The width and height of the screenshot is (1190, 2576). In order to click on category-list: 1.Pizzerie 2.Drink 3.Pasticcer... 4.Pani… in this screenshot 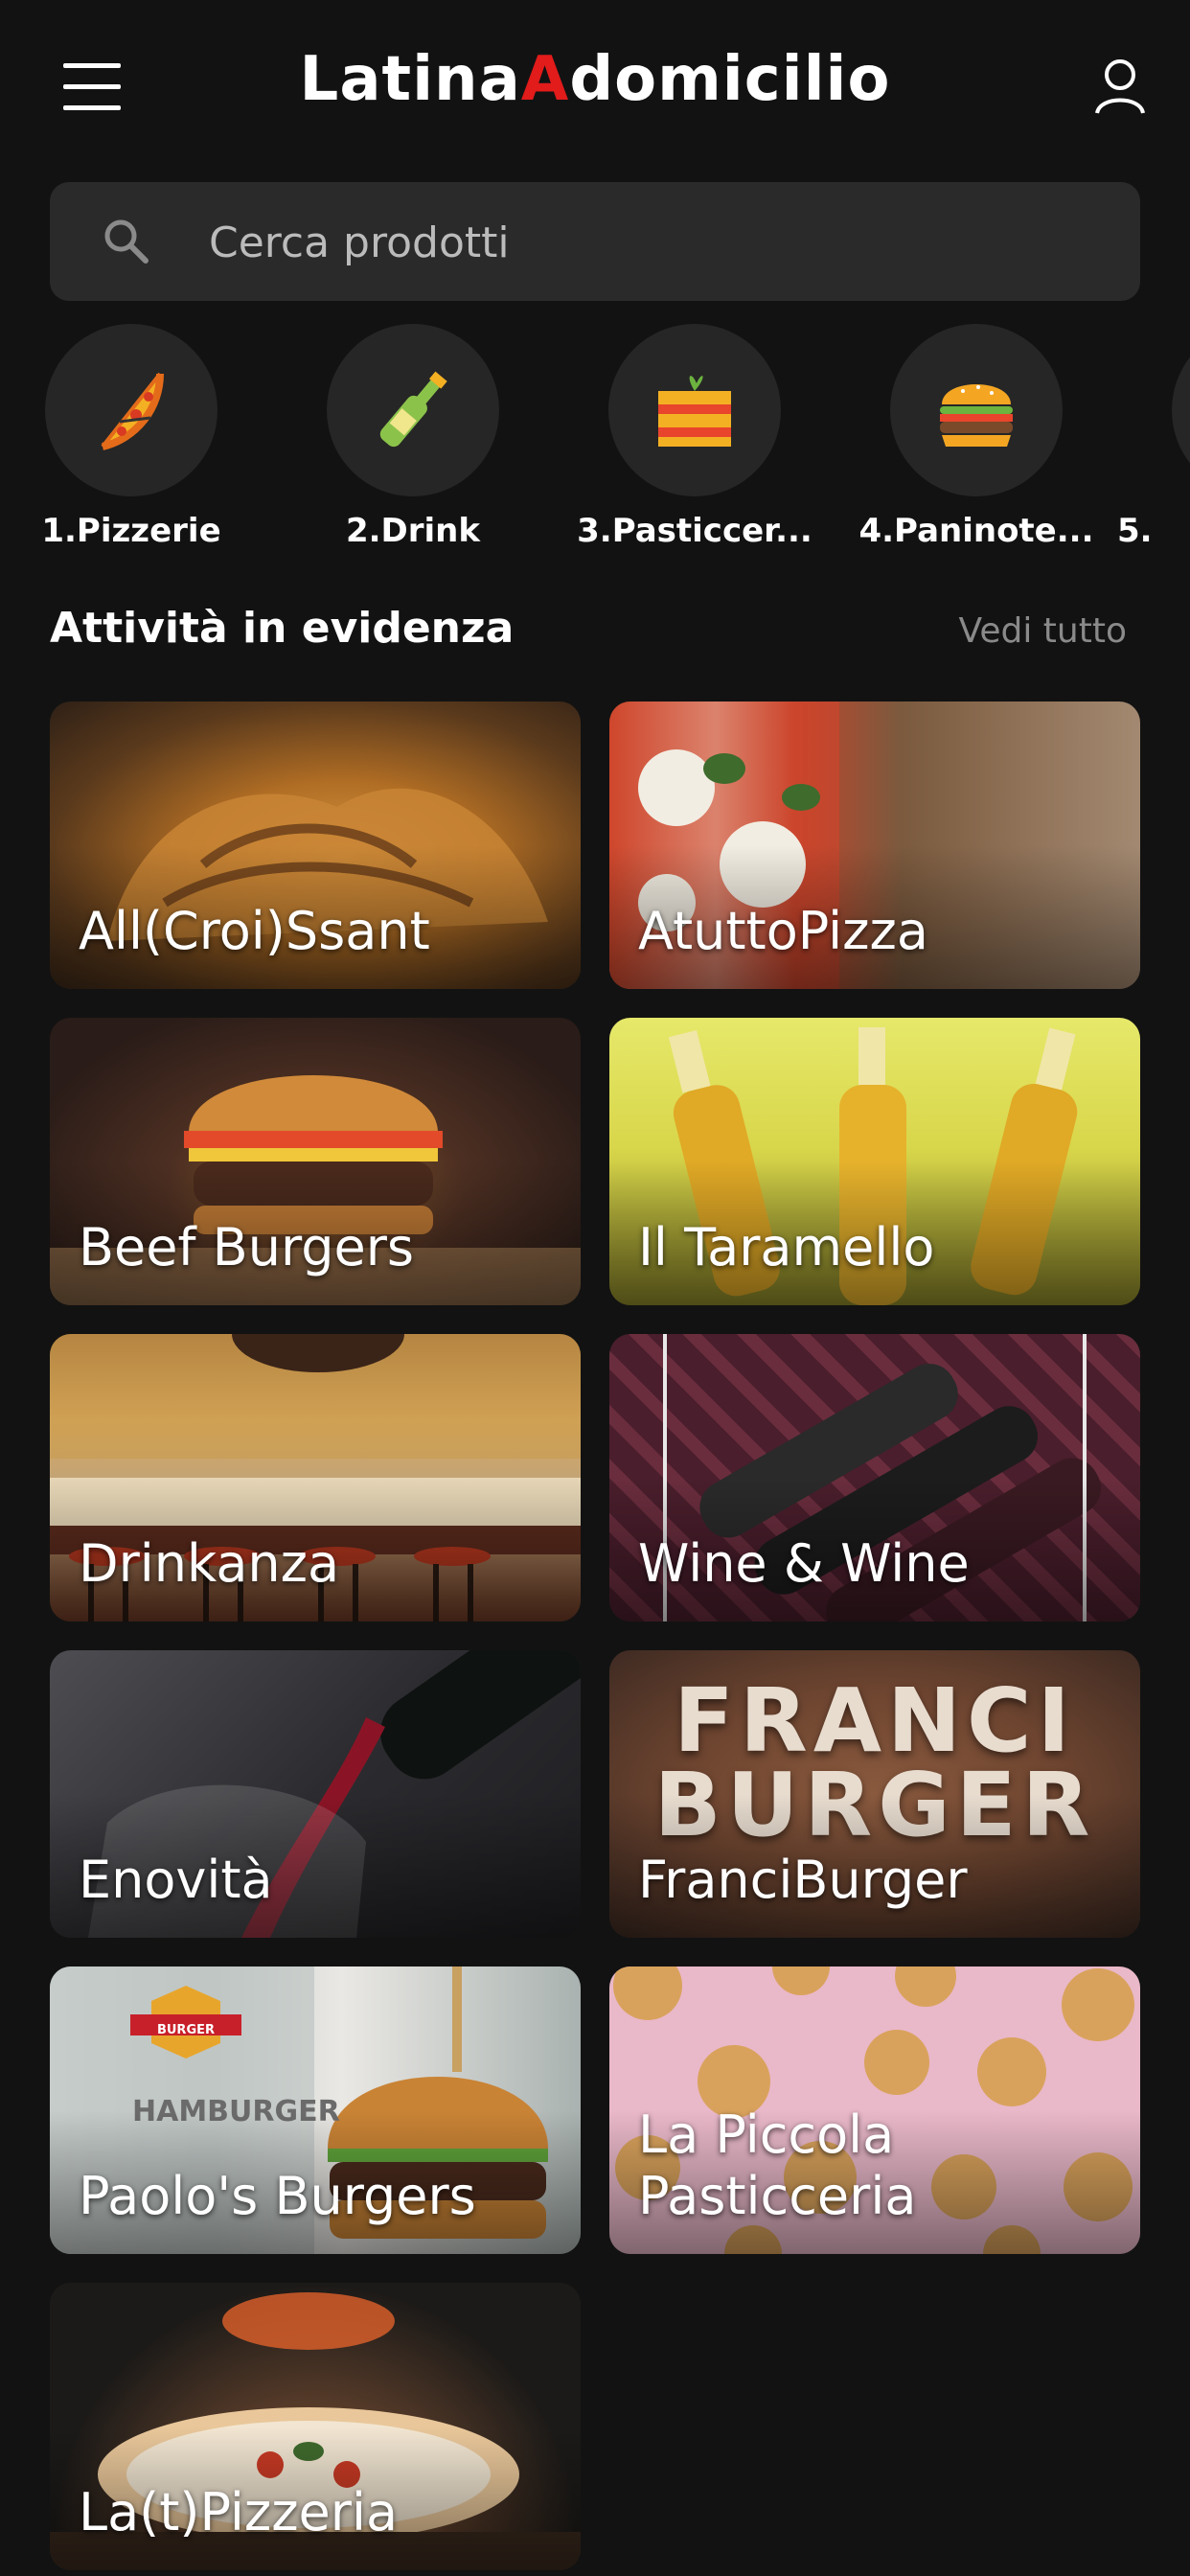, I will do `click(595, 444)`.